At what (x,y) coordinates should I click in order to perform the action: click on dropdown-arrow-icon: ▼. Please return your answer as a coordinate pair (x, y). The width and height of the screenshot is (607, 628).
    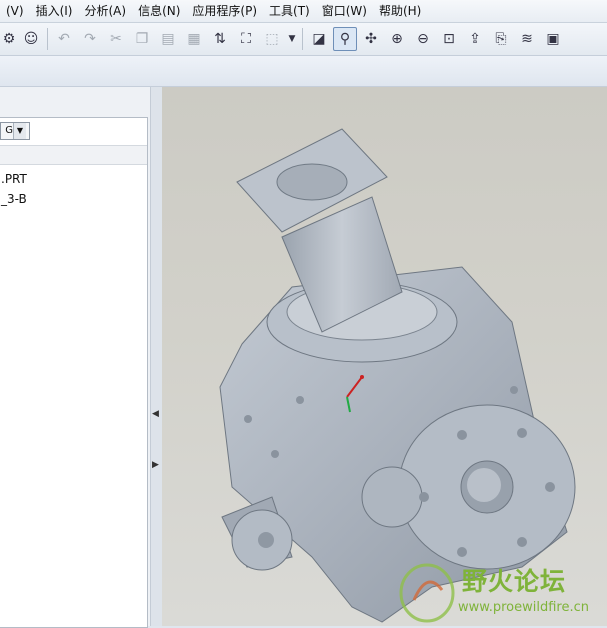
    Looking at the image, I should click on (292, 39).